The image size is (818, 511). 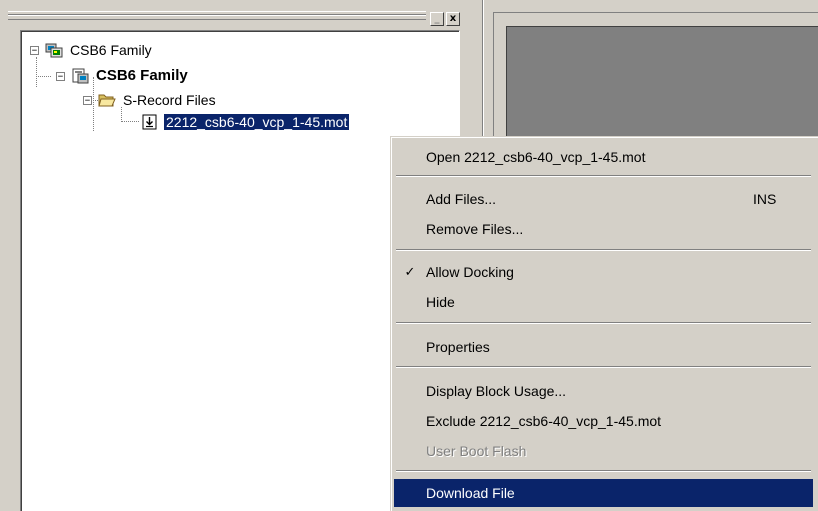 I want to click on menu-item-label: Open 2212_csb6-40_vcp_1-45.mot, so click(x=536, y=157).